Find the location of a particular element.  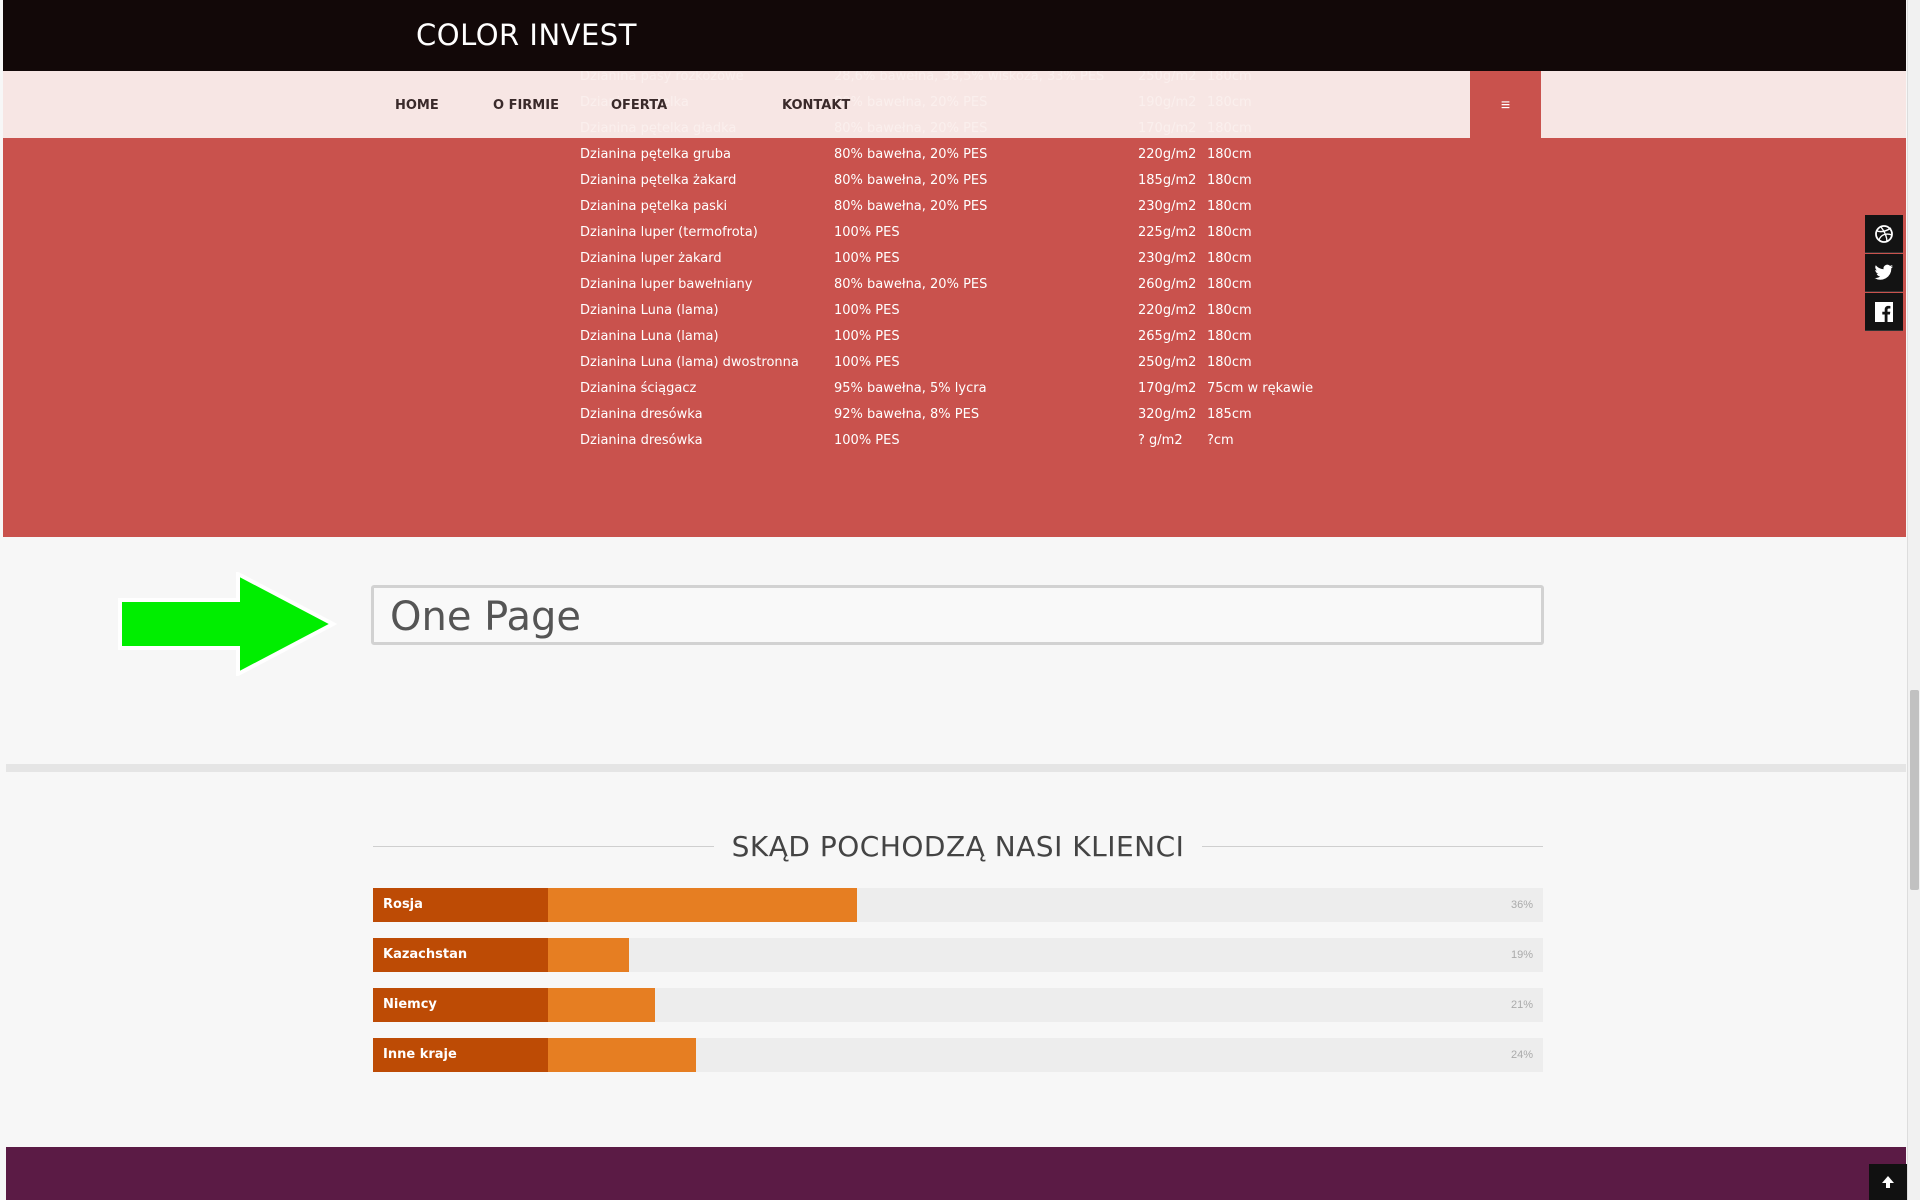

table-cell-name: Dzianina luper bawełniany is located at coordinates (666, 284).